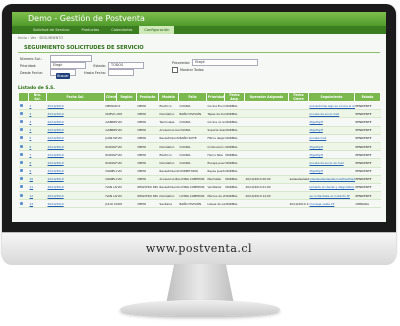 Image resolution: width=400 pixels, height=326 pixels. Describe the element at coordinates (168, 196) in the screenshot. I see `table-cell: Doméstico` at that location.